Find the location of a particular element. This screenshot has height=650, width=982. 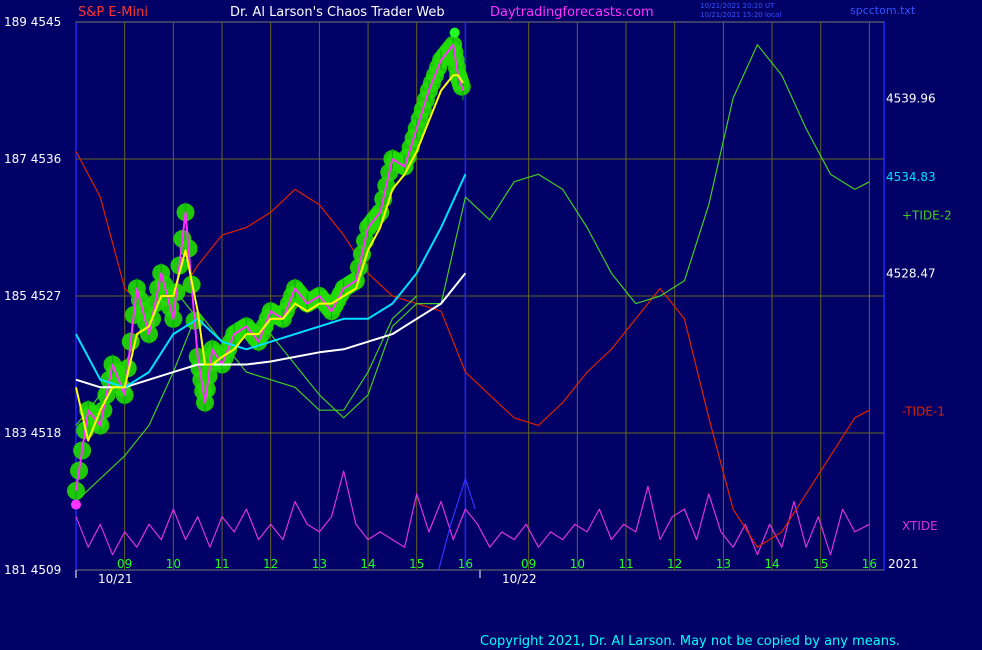

xtide-line is located at coordinates (472, 513).